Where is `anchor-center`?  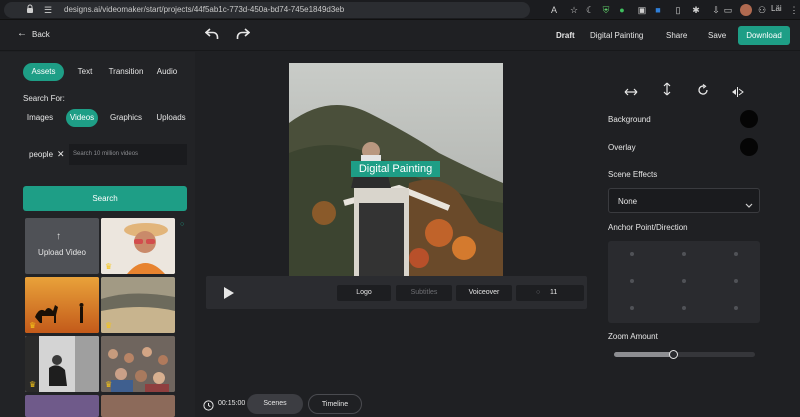
anchor-center is located at coordinates (684, 281).